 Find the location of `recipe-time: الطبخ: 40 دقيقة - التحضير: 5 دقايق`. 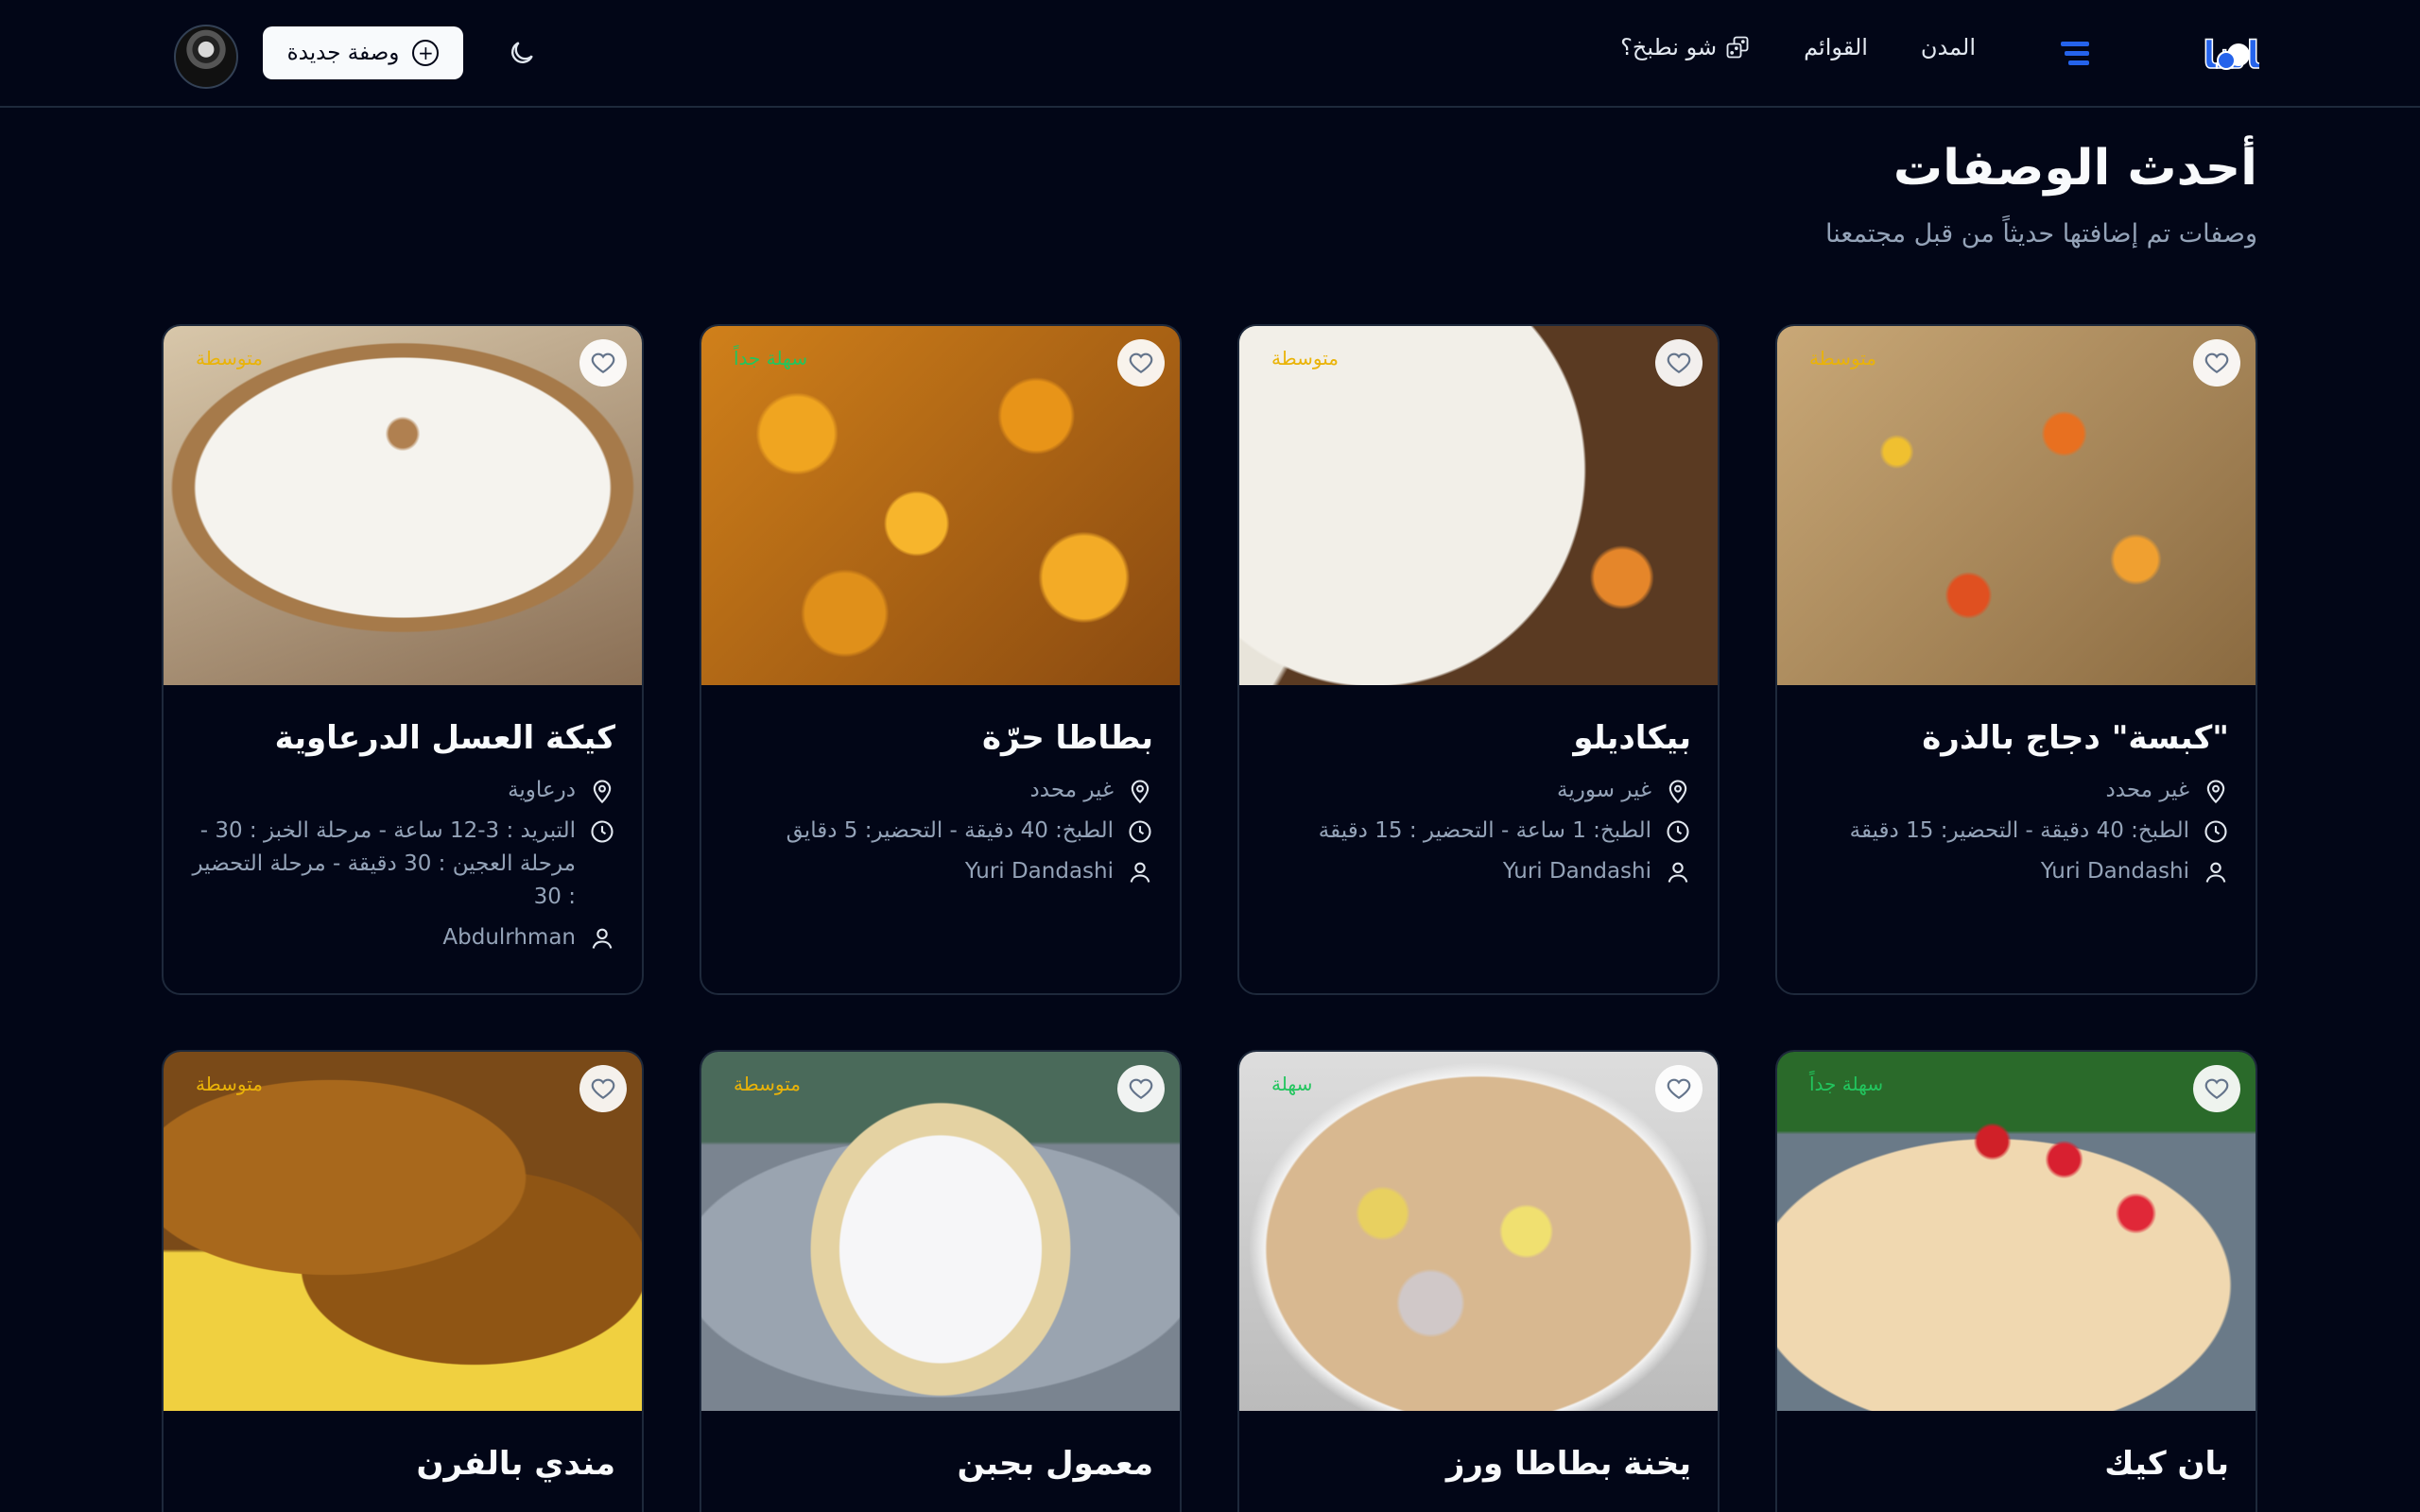

recipe-time: الطبخ: 40 دقيقة - التحضير: 5 دقايق is located at coordinates (941, 831).